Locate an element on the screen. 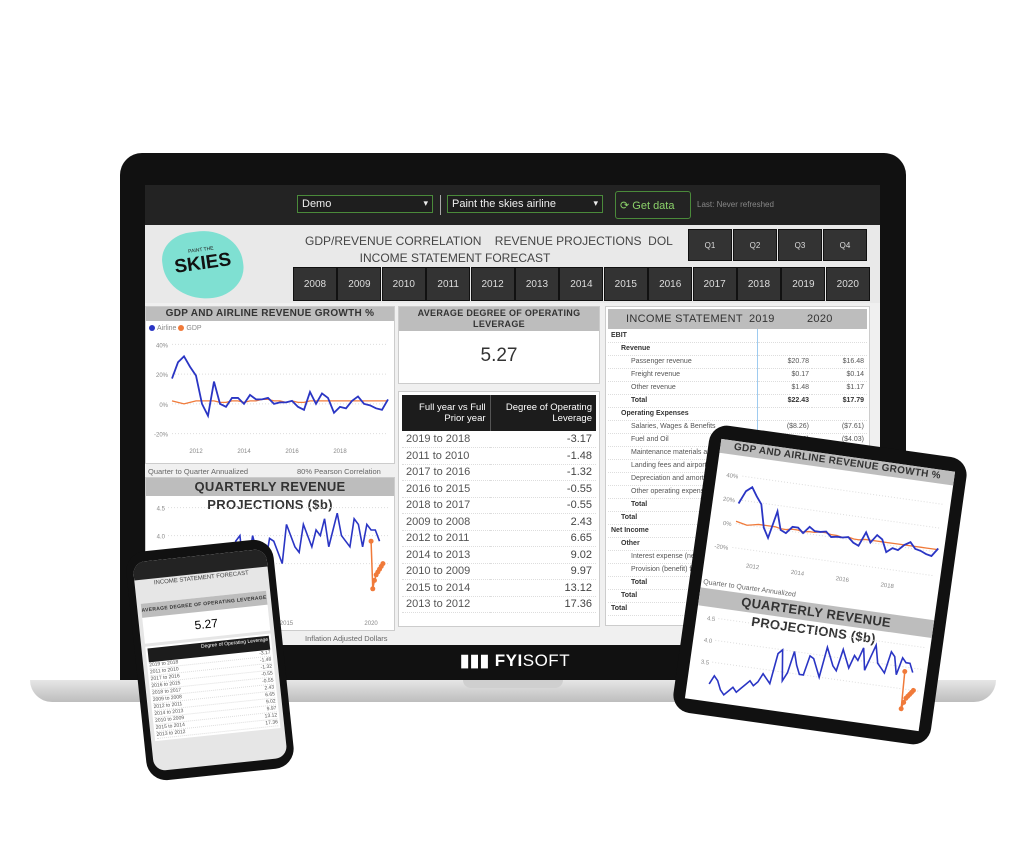  y-tick-label: 0% is located at coordinates (727, 524).